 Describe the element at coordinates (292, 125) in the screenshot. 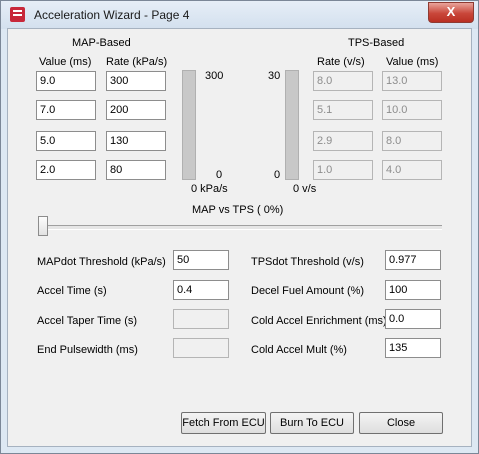

I see `tps-rate-bar` at that location.